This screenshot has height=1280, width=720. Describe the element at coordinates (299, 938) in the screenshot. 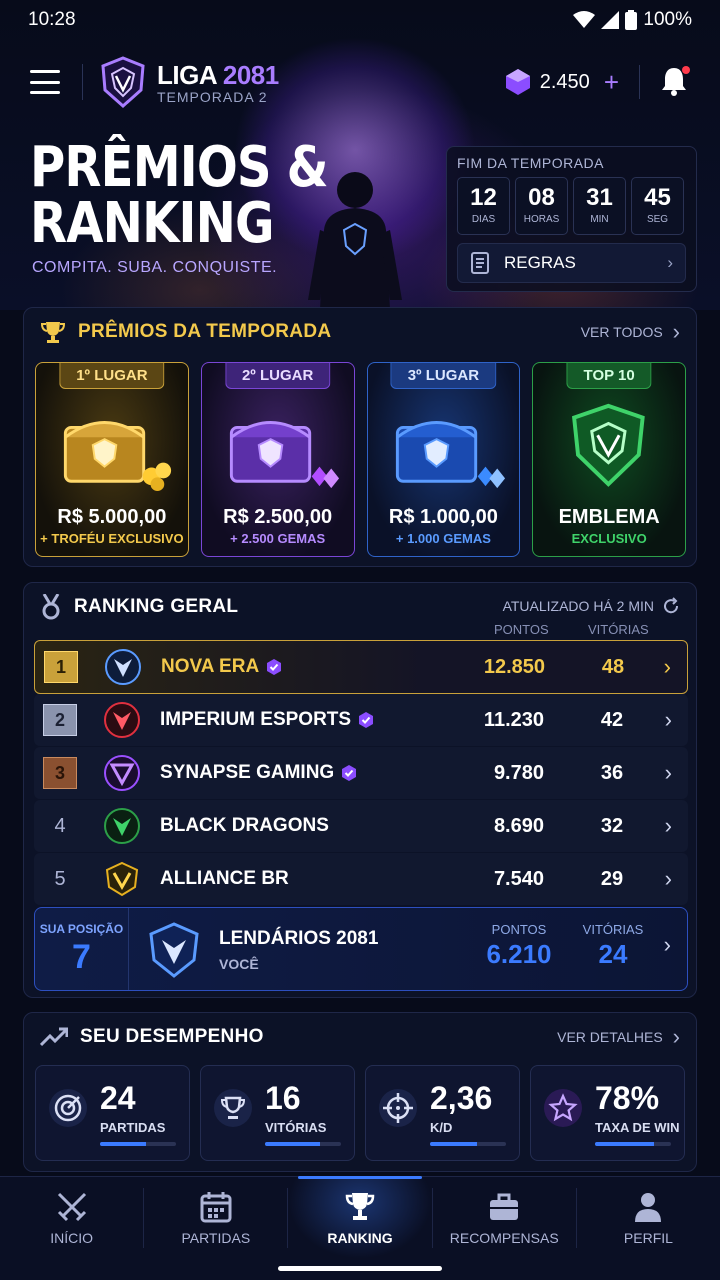

I see `my-team-name: LENDÁRIOS 2081` at that location.